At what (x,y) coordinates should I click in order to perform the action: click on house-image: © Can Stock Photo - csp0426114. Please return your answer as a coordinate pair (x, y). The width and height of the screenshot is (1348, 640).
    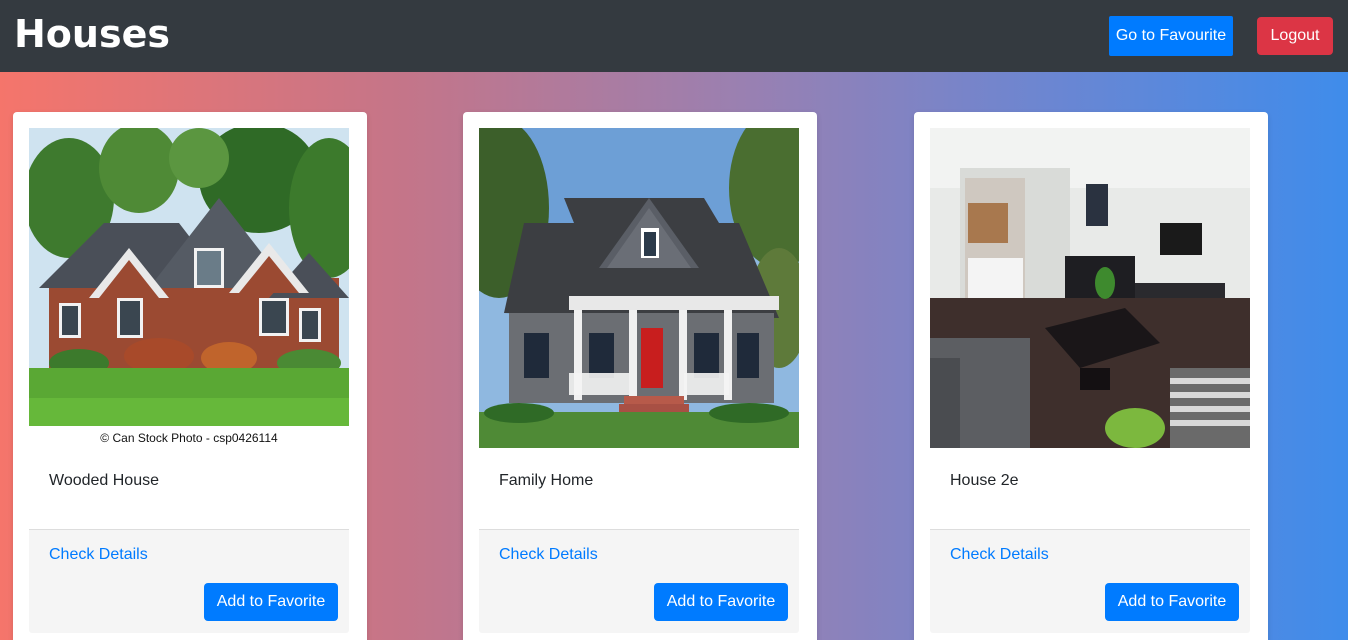
    Looking at the image, I should click on (189, 288).